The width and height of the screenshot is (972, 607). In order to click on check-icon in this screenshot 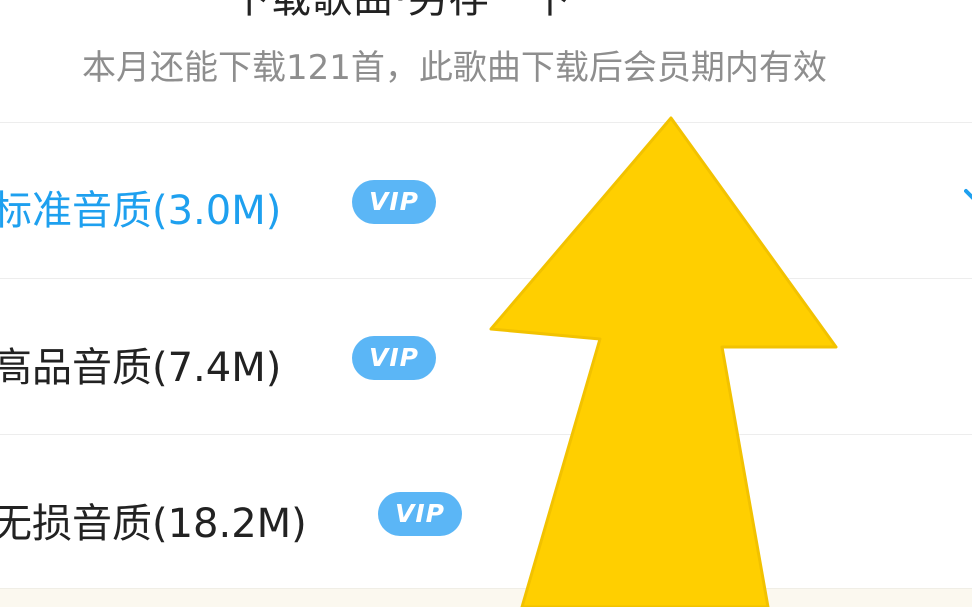, I will do `click(968, 194)`.